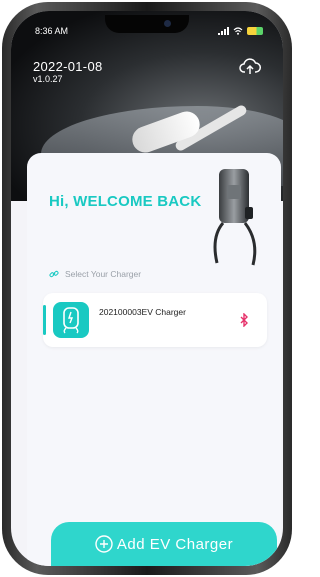 The width and height of the screenshot is (320, 577). Describe the element at coordinates (48, 79) in the screenshot. I see `app-version: v1.0.27` at that location.